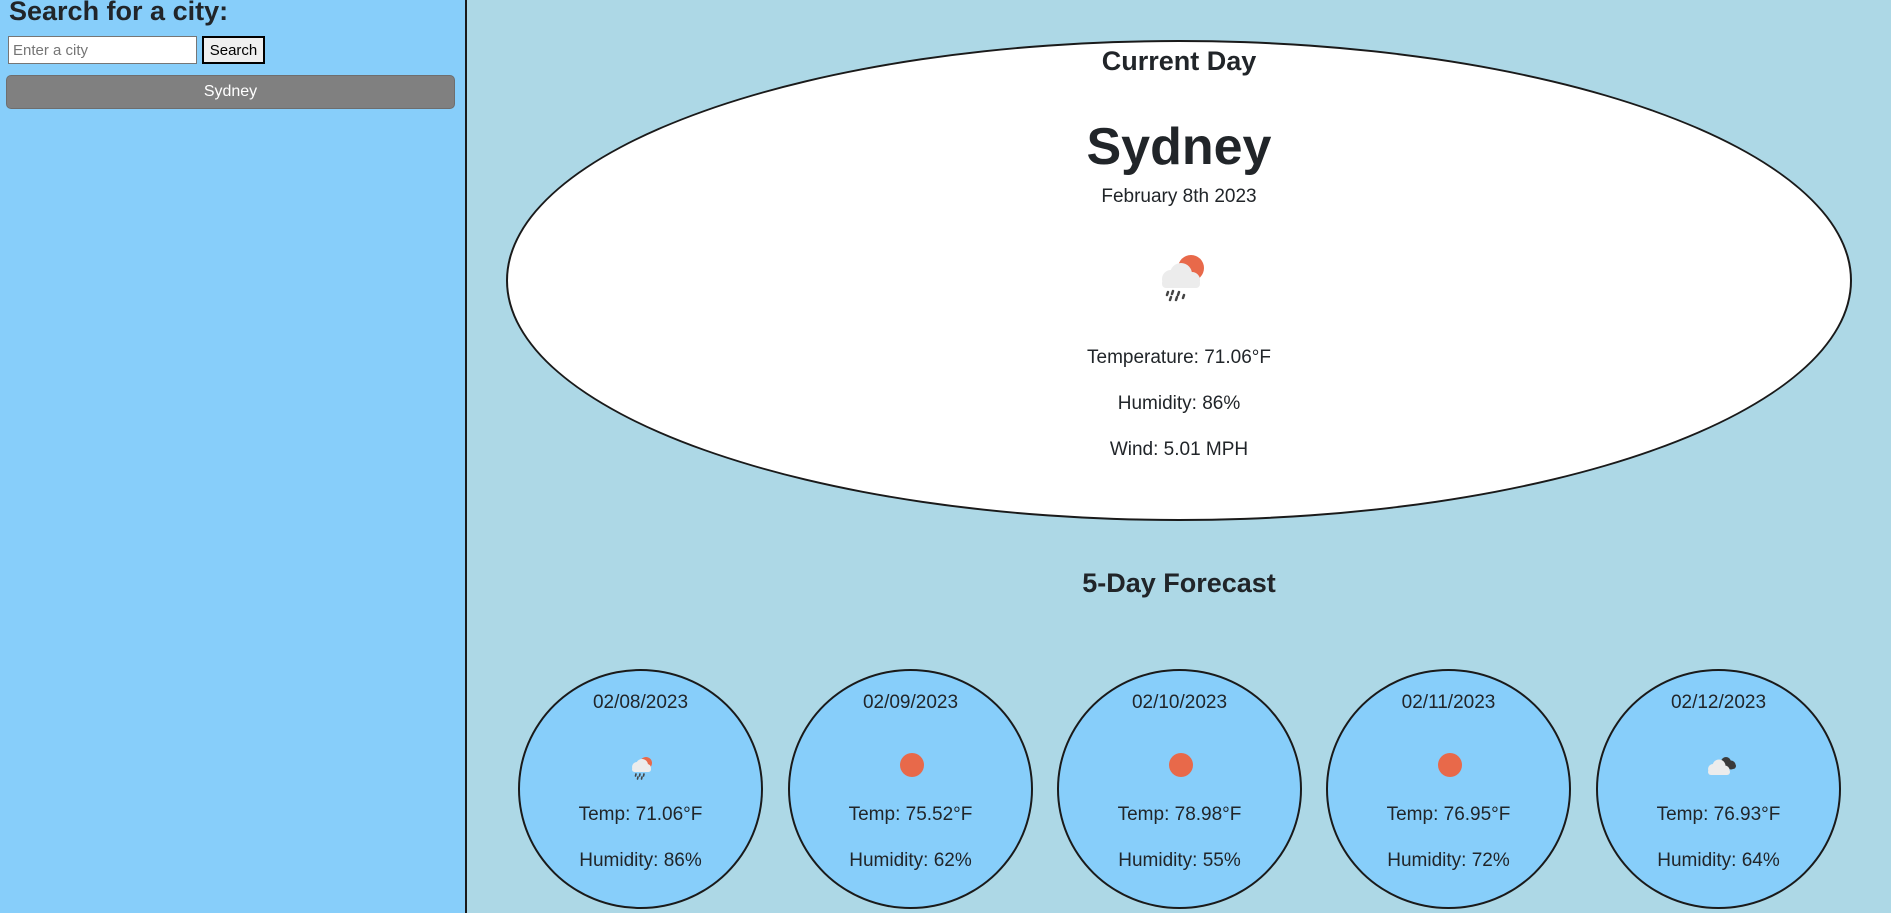  What do you see at coordinates (910, 860) in the screenshot?
I see `forecast-humidity: Humidity: 62%` at bounding box center [910, 860].